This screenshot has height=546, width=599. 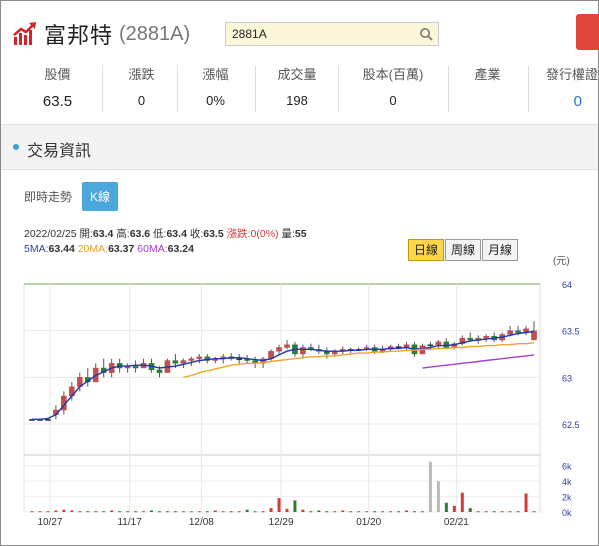 I want to click on trend-arrow-logo-icon, so click(x=24, y=33).